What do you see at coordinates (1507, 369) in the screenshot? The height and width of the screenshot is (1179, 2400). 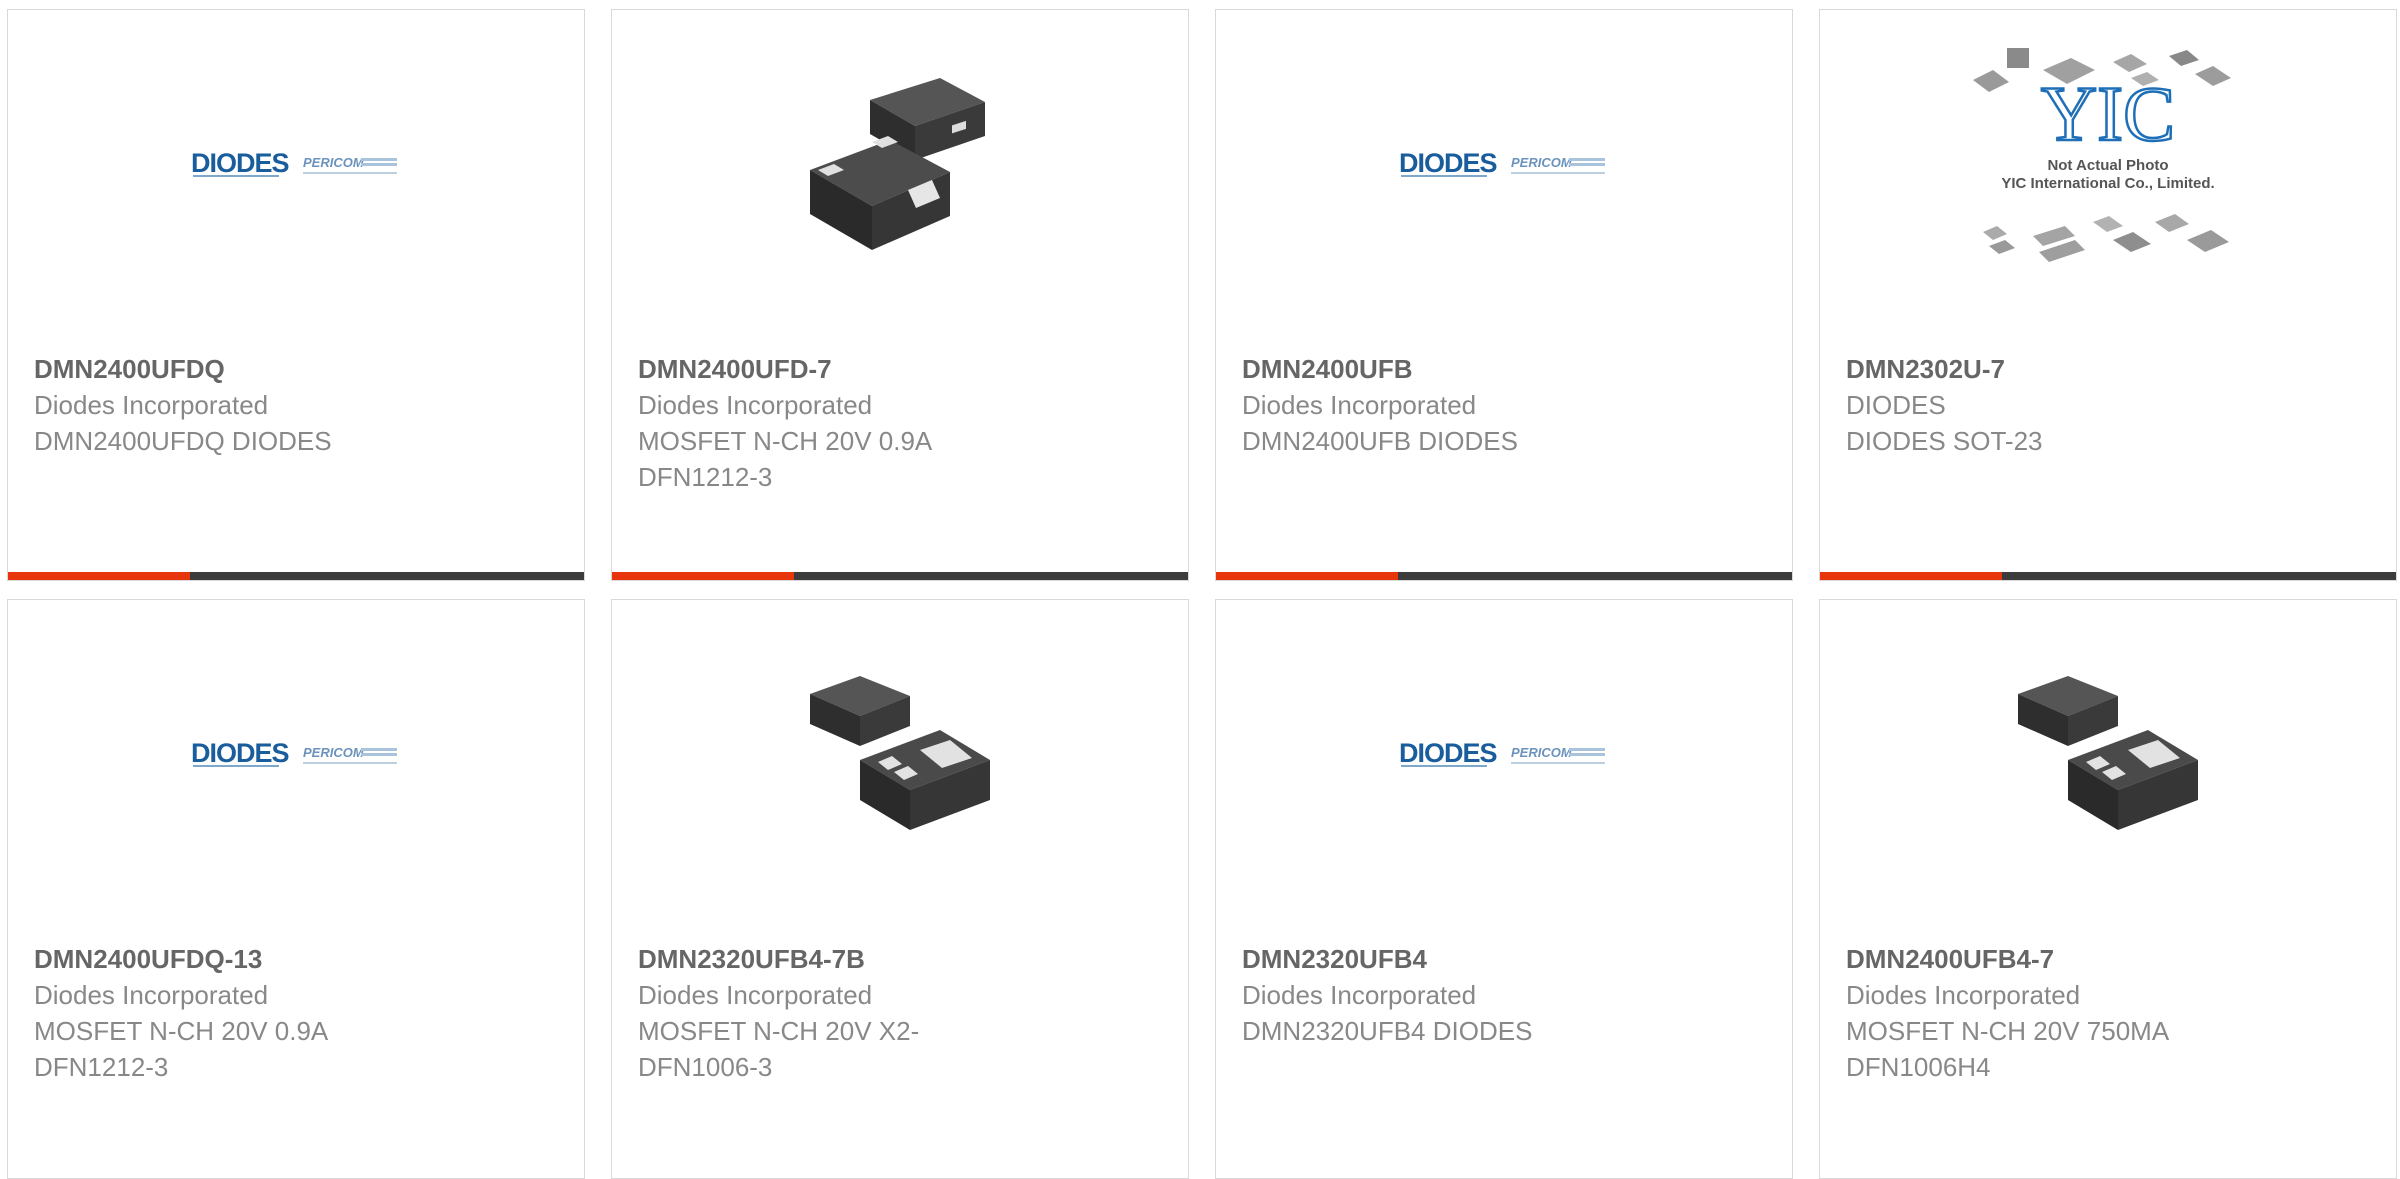 I see `part-number: DMN2400UFB` at bounding box center [1507, 369].